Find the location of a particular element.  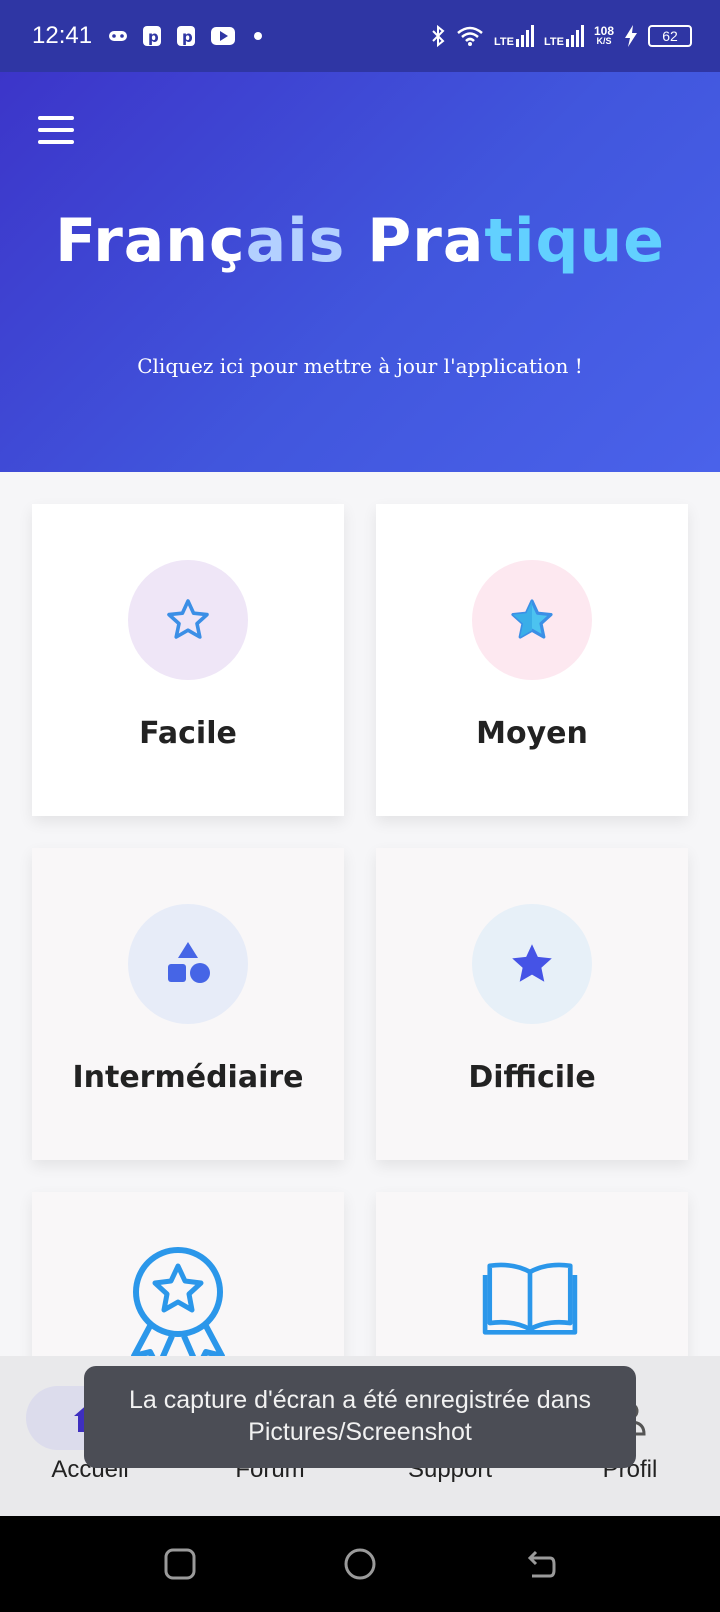

star-half-icon is located at coordinates (532, 619).